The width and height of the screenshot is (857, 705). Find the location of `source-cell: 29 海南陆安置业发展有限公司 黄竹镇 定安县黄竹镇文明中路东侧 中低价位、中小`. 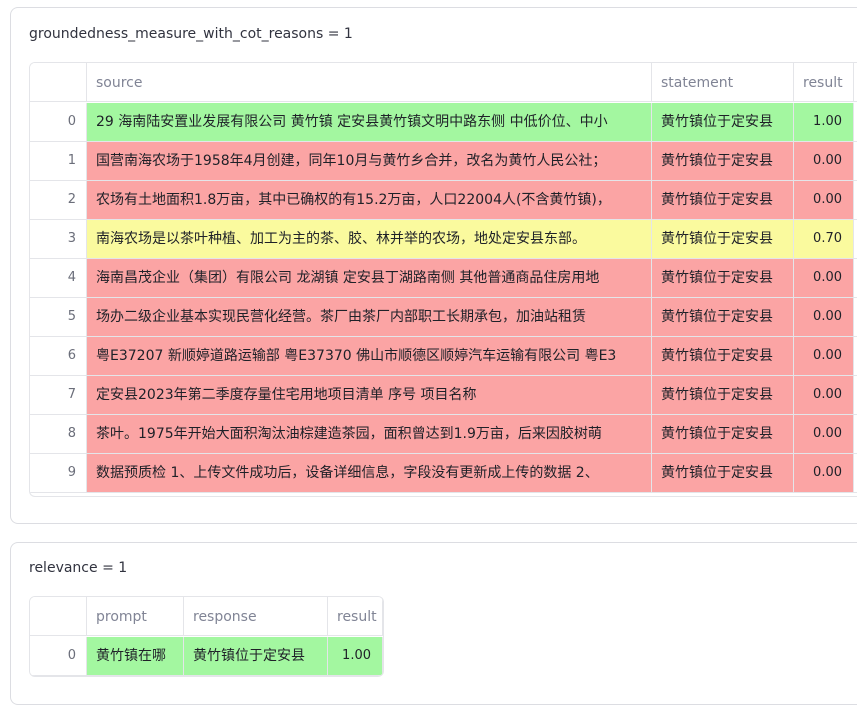

source-cell: 29 海南陆安置业发展有限公司 黄竹镇 定安县黄竹镇文明中路东侧 中低价位、中小 is located at coordinates (369, 122).